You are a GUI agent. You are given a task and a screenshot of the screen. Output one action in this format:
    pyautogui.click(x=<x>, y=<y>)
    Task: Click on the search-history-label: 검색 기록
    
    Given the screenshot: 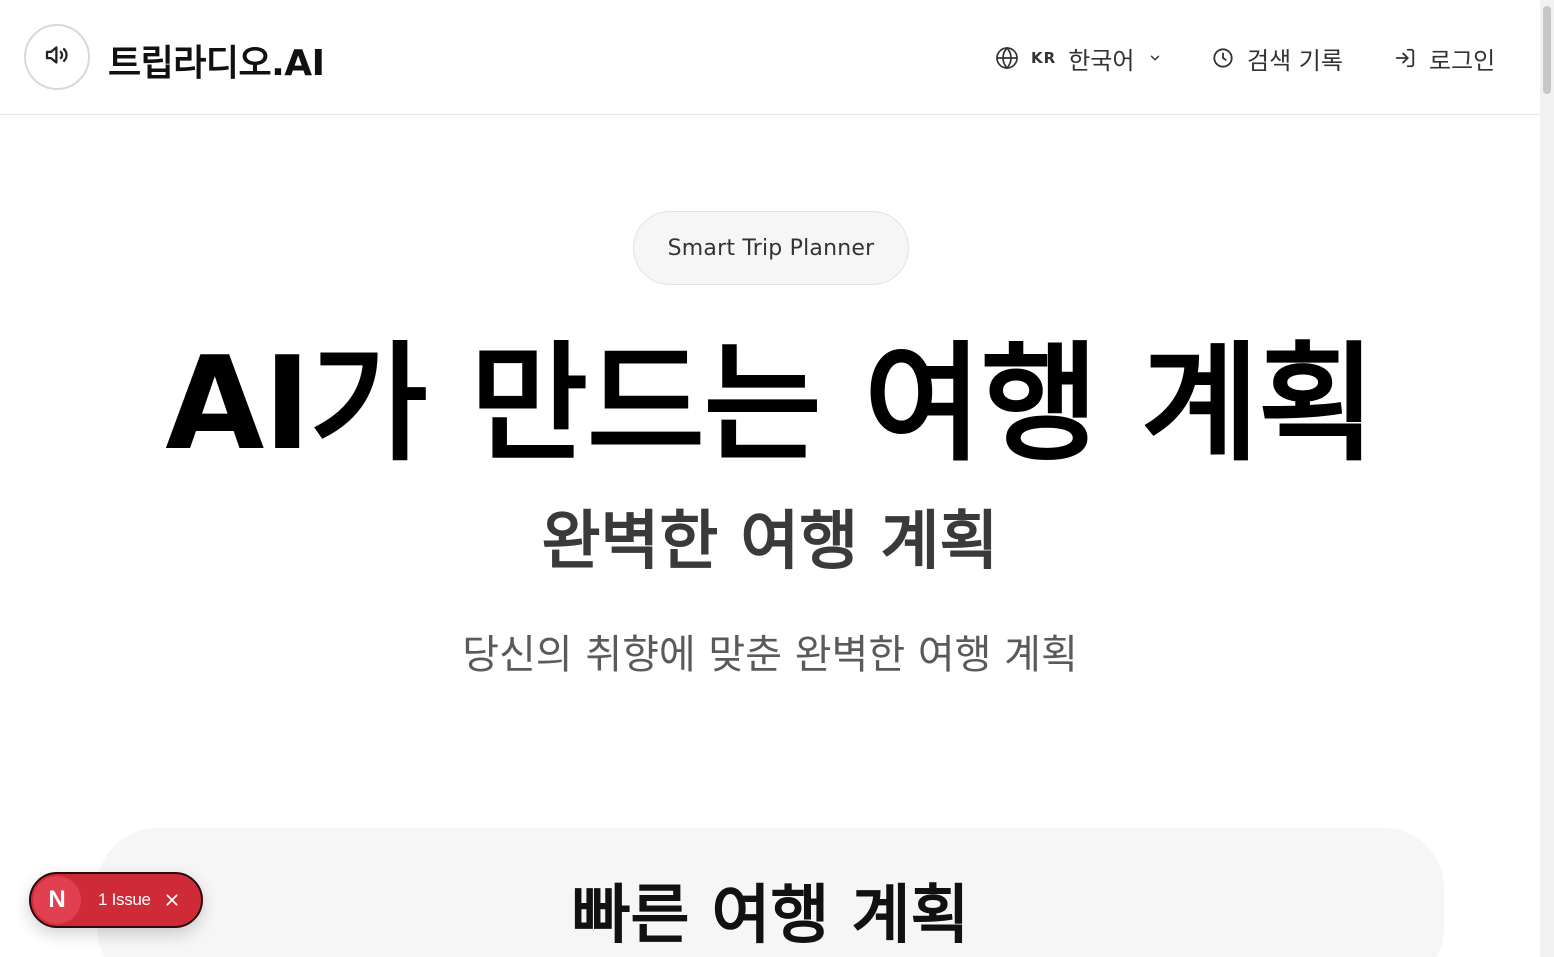 What is the action you would take?
    pyautogui.click(x=1295, y=60)
    